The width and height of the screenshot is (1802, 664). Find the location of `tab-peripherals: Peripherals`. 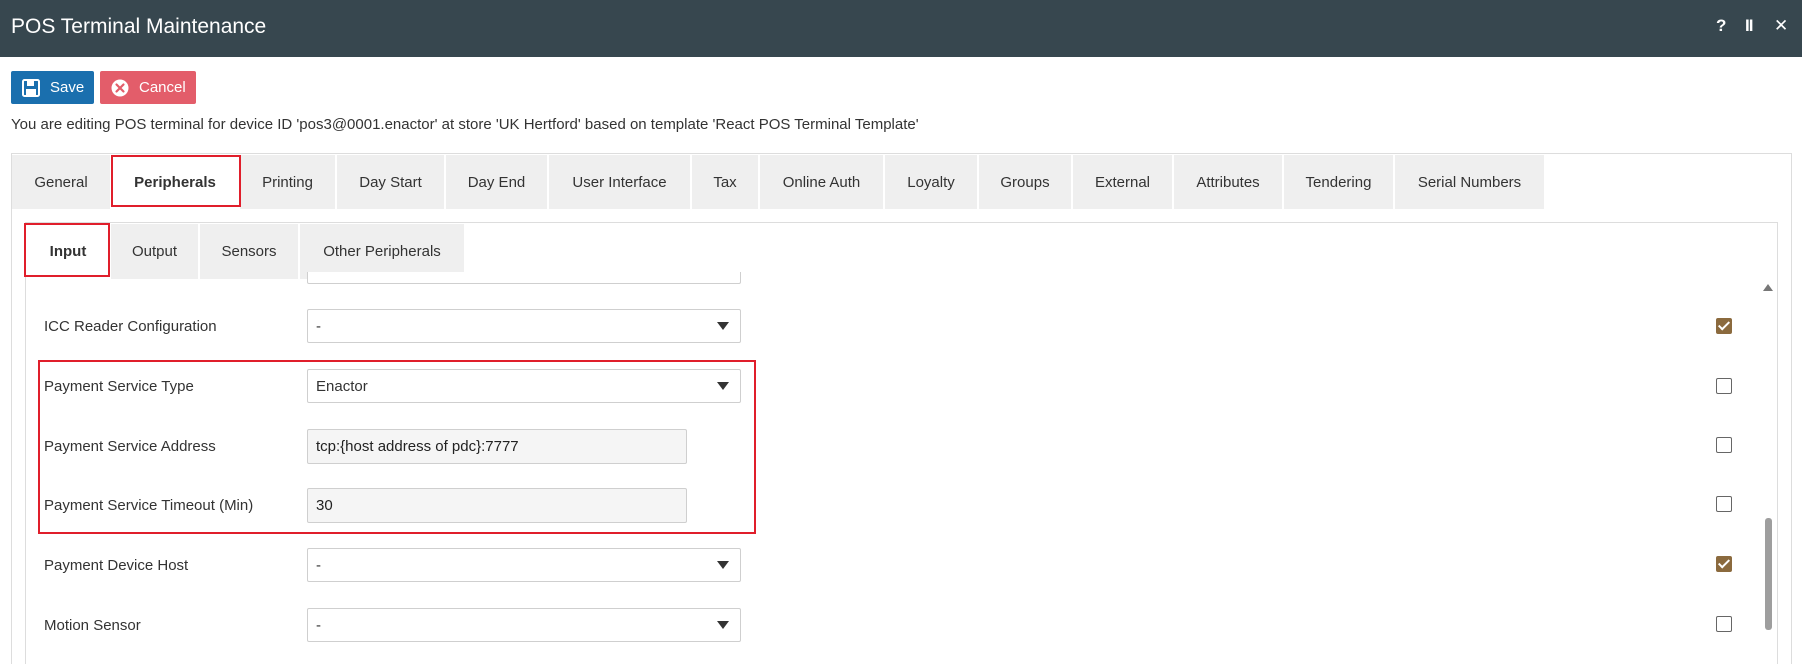

tab-peripherals: Peripherals is located at coordinates (175, 182).